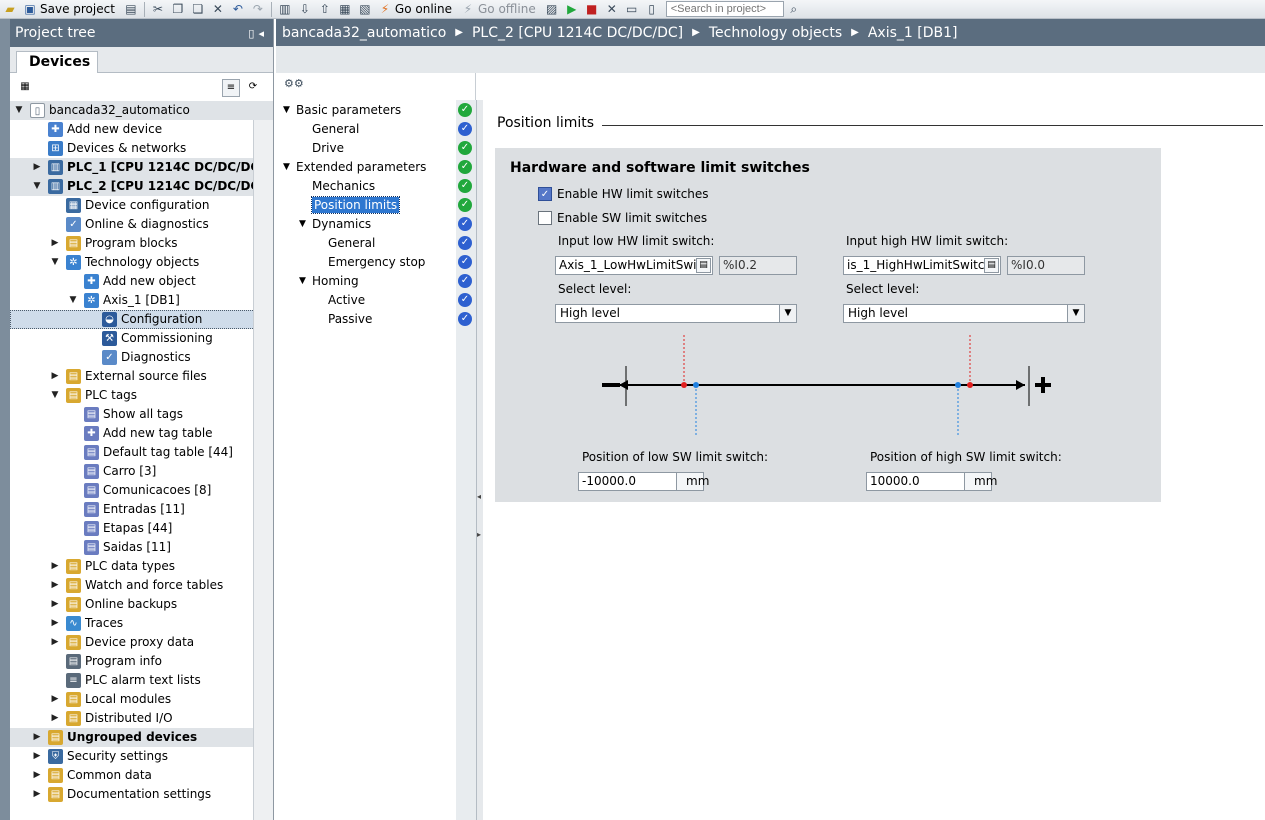 This screenshot has width=1265, height=820. What do you see at coordinates (5, 419) in the screenshot?
I see `collapsed-side-strip` at bounding box center [5, 419].